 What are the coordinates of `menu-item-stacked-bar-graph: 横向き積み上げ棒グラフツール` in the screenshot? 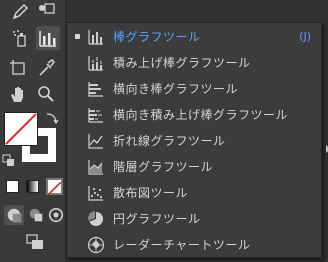 It's located at (194, 114).